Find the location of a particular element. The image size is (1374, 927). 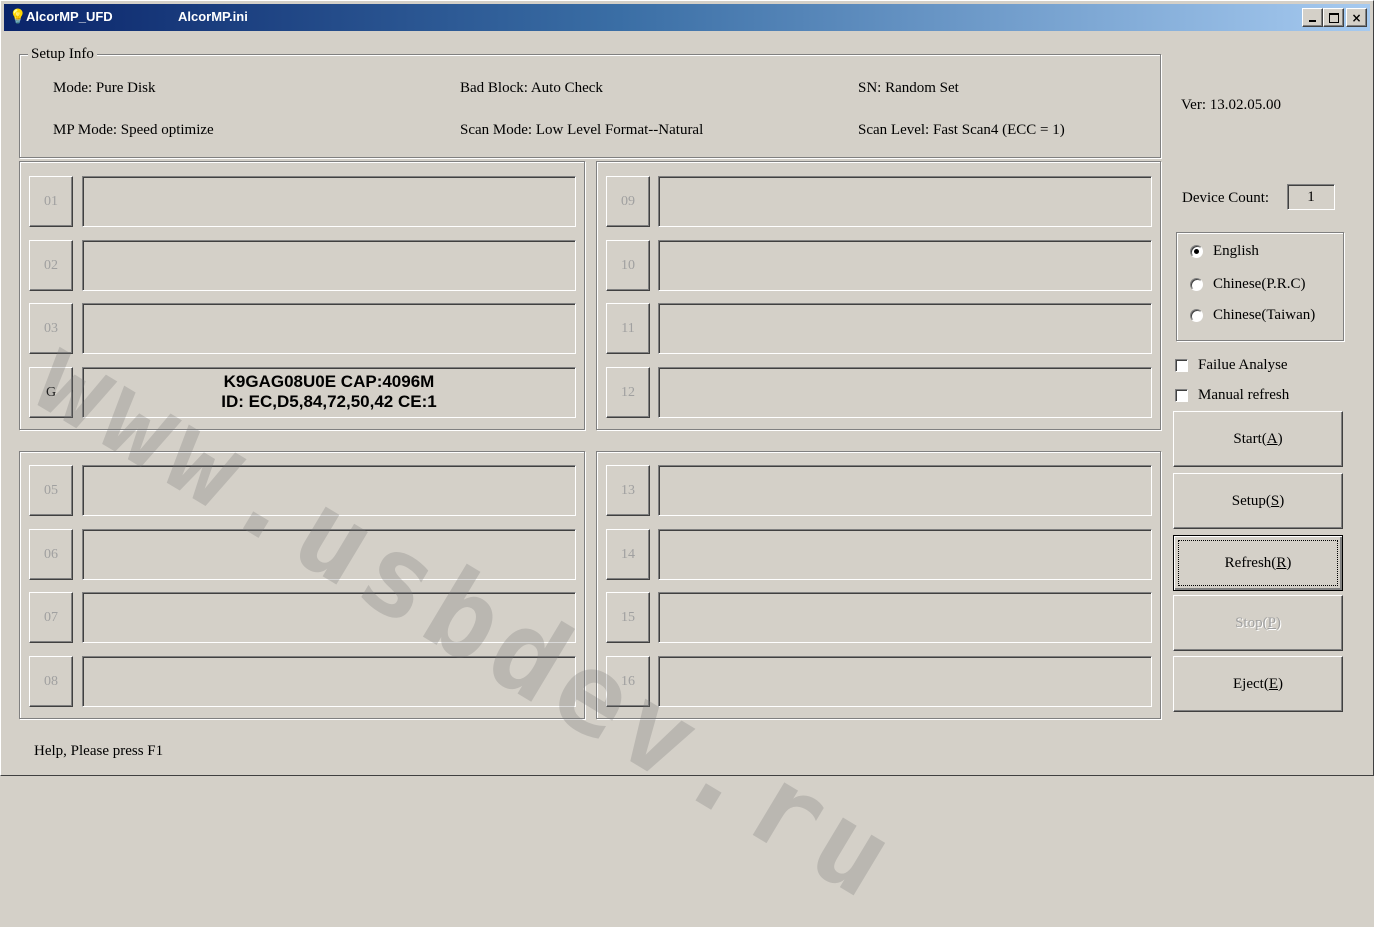

slot-button-07: 07 is located at coordinates (51, 617).